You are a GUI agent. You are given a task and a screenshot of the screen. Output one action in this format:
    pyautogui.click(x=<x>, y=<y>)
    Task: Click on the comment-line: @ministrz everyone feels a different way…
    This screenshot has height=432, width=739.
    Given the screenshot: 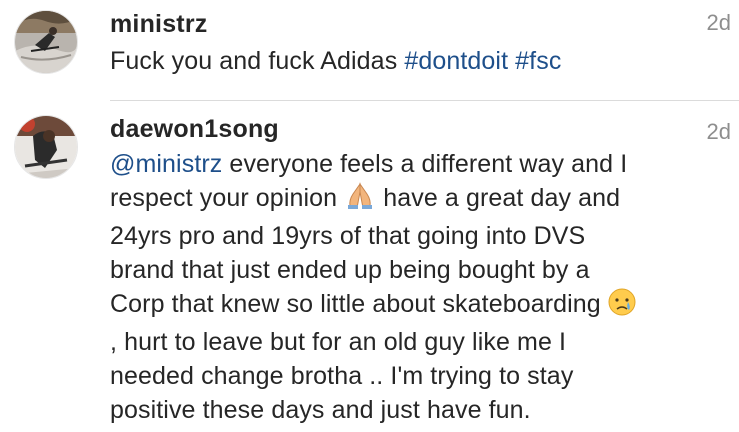 What is the action you would take?
    pyautogui.click(x=410, y=164)
    